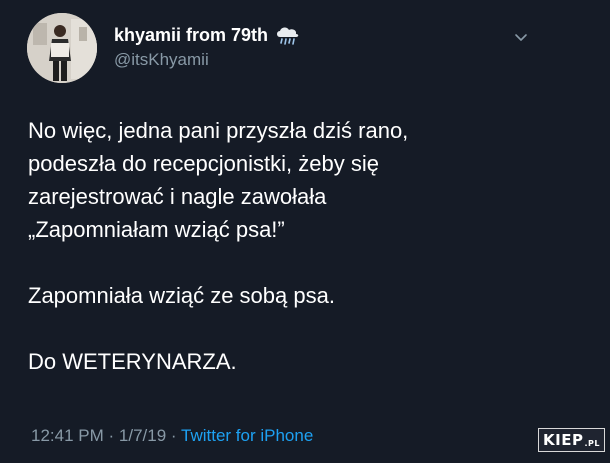 The width and height of the screenshot is (610, 463). I want to click on author-display-name: khyamii from 79th, so click(207, 35).